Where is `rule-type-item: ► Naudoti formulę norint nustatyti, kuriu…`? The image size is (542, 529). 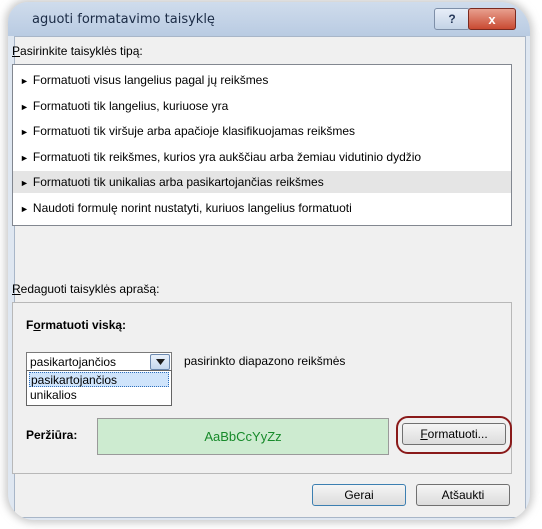
rule-type-item: ► Naudoti formulę norint nustatyti, kuriu… is located at coordinates (262, 208).